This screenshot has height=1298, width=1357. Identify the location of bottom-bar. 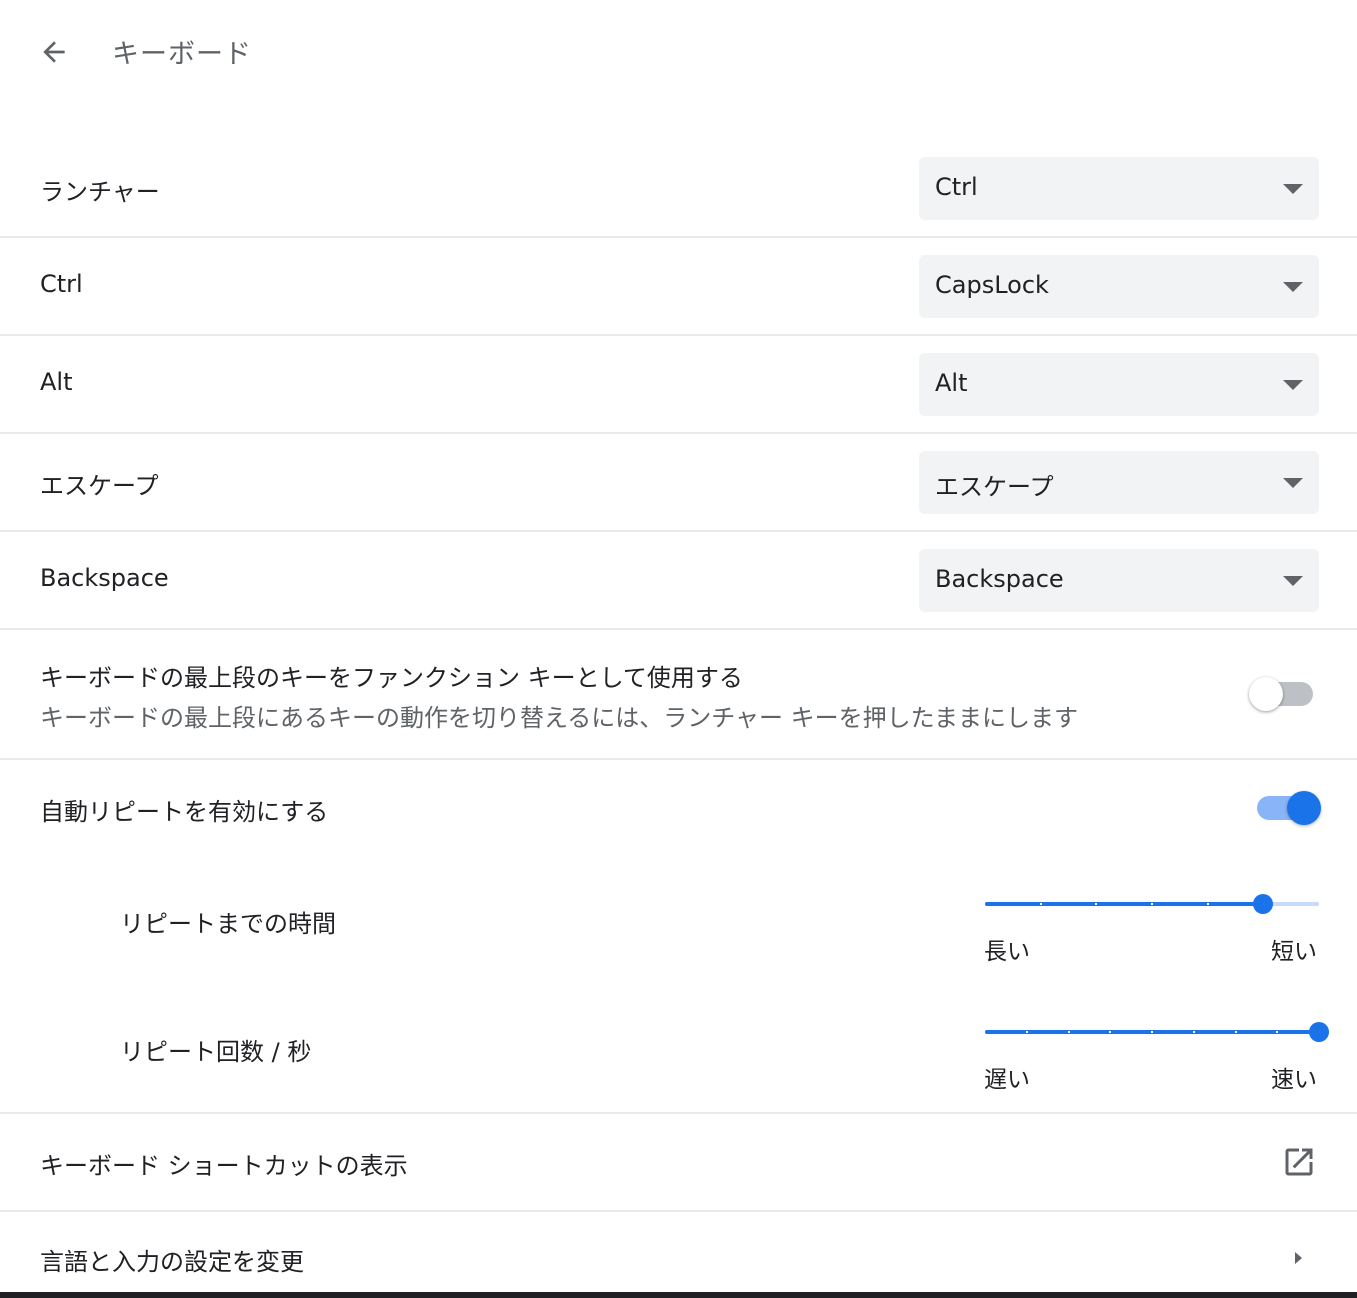
(678, 1295).